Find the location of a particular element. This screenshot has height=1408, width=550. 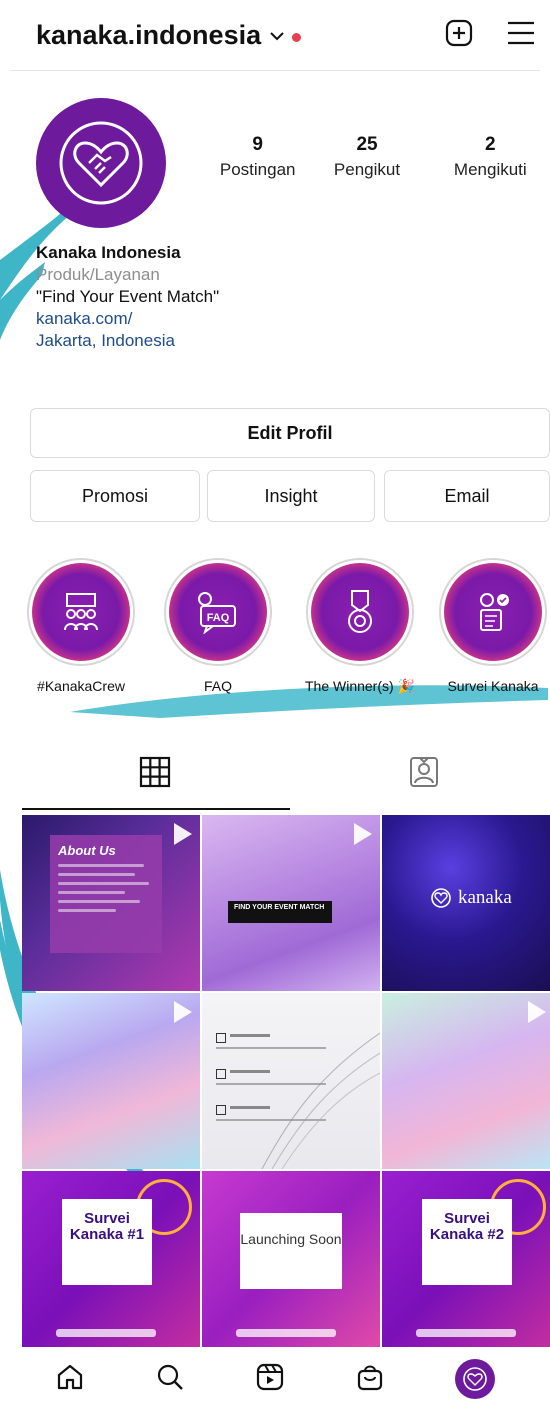

post-poster: Survei Kanaka #2 is located at coordinates (467, 1242).